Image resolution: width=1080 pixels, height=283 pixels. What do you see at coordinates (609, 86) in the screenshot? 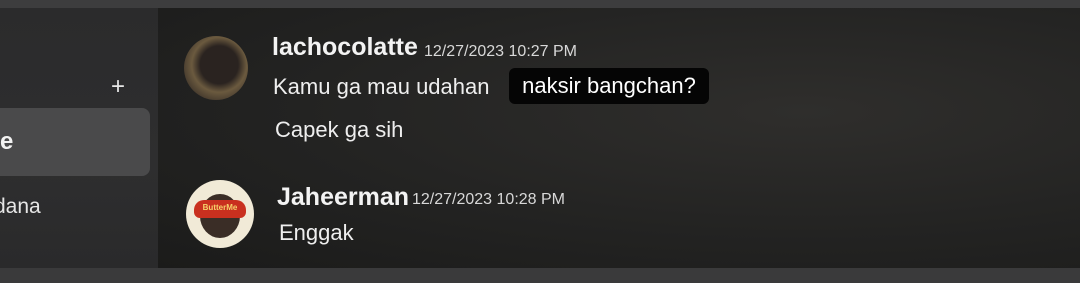
I see `highlighted-text: naksir bangchan?` at bounding box center [609, 86].